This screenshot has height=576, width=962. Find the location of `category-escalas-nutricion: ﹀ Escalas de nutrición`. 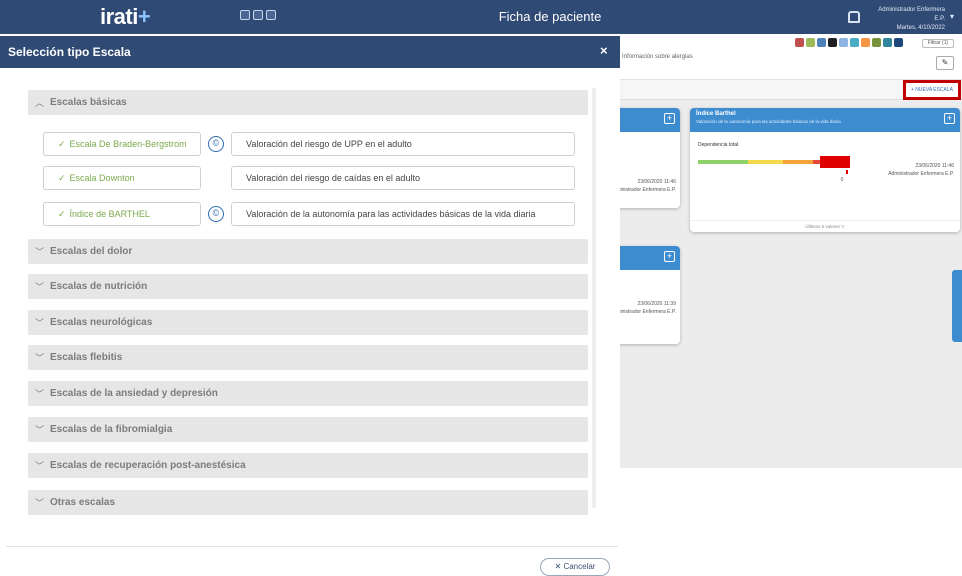

category-escalas-nutricion: ﹀ Escalas de nutrición is located at coordinates (308, 286).